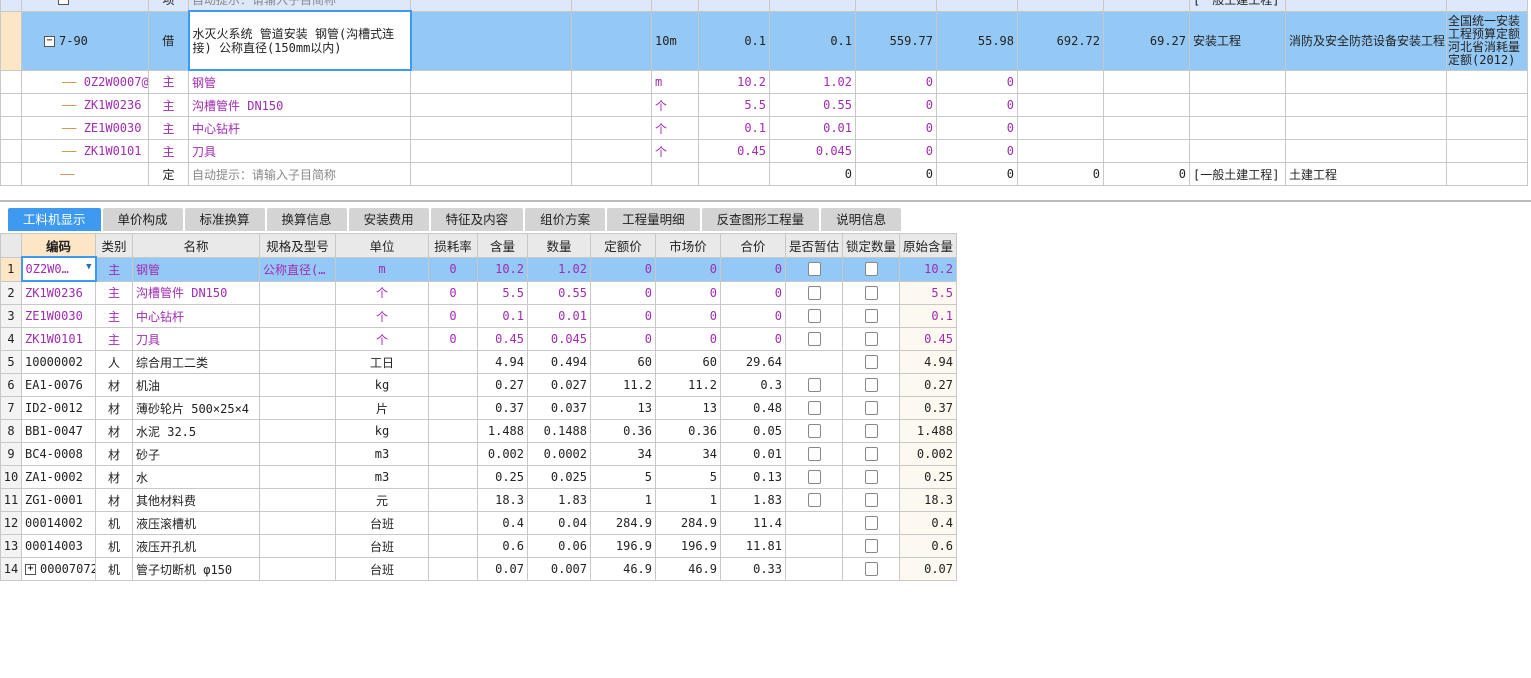 The height and width of the screenshot is (678, 1531). Describe the element at coordinates (58, 523) in the screenshot. I see `code-cell: 00014002` at that location.